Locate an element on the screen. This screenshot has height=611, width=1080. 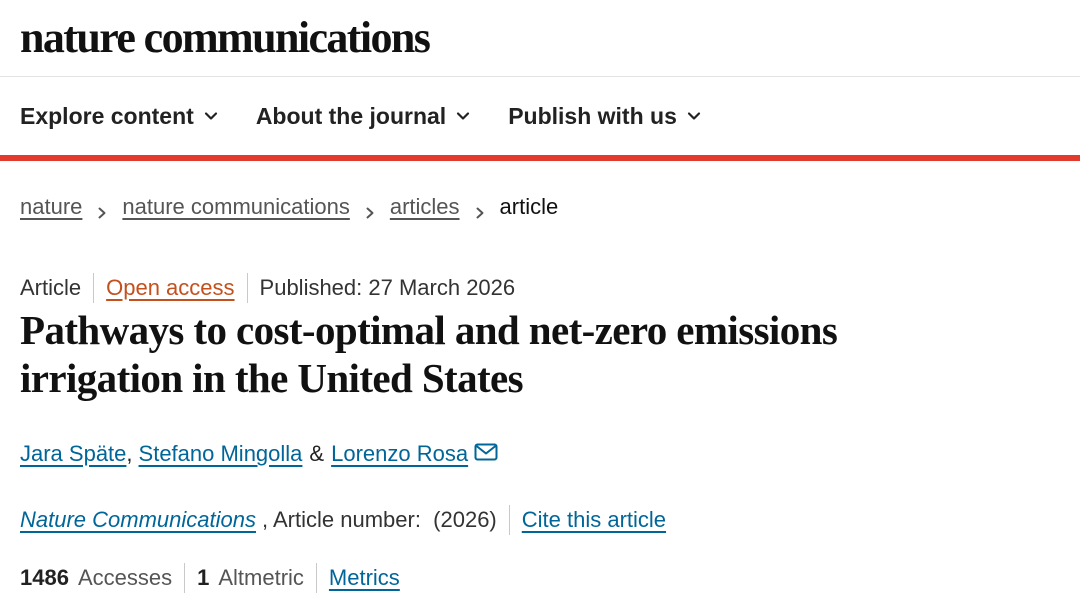
published-date: Published: 27 March 2026 is located at coordinates (387, 287).